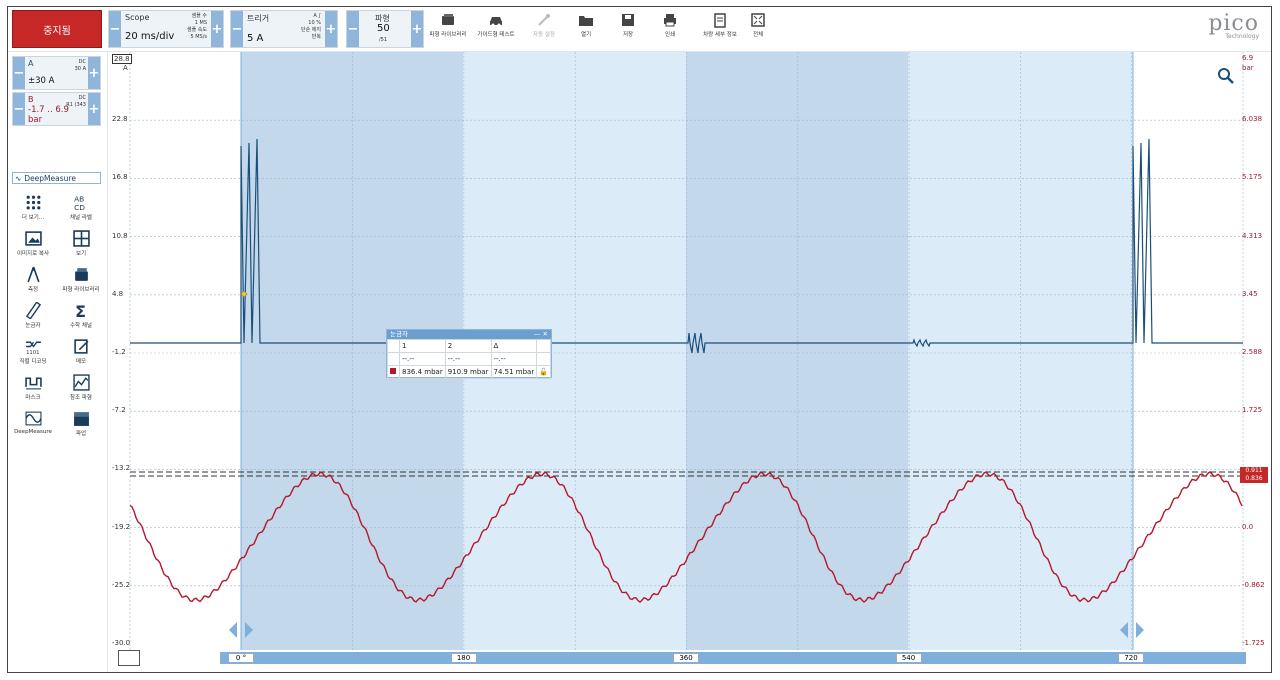  Describe the element at coordinates (448, 30) in the screenshot. I see `toolbar-button-library: 파형 라이브러리` at that location.